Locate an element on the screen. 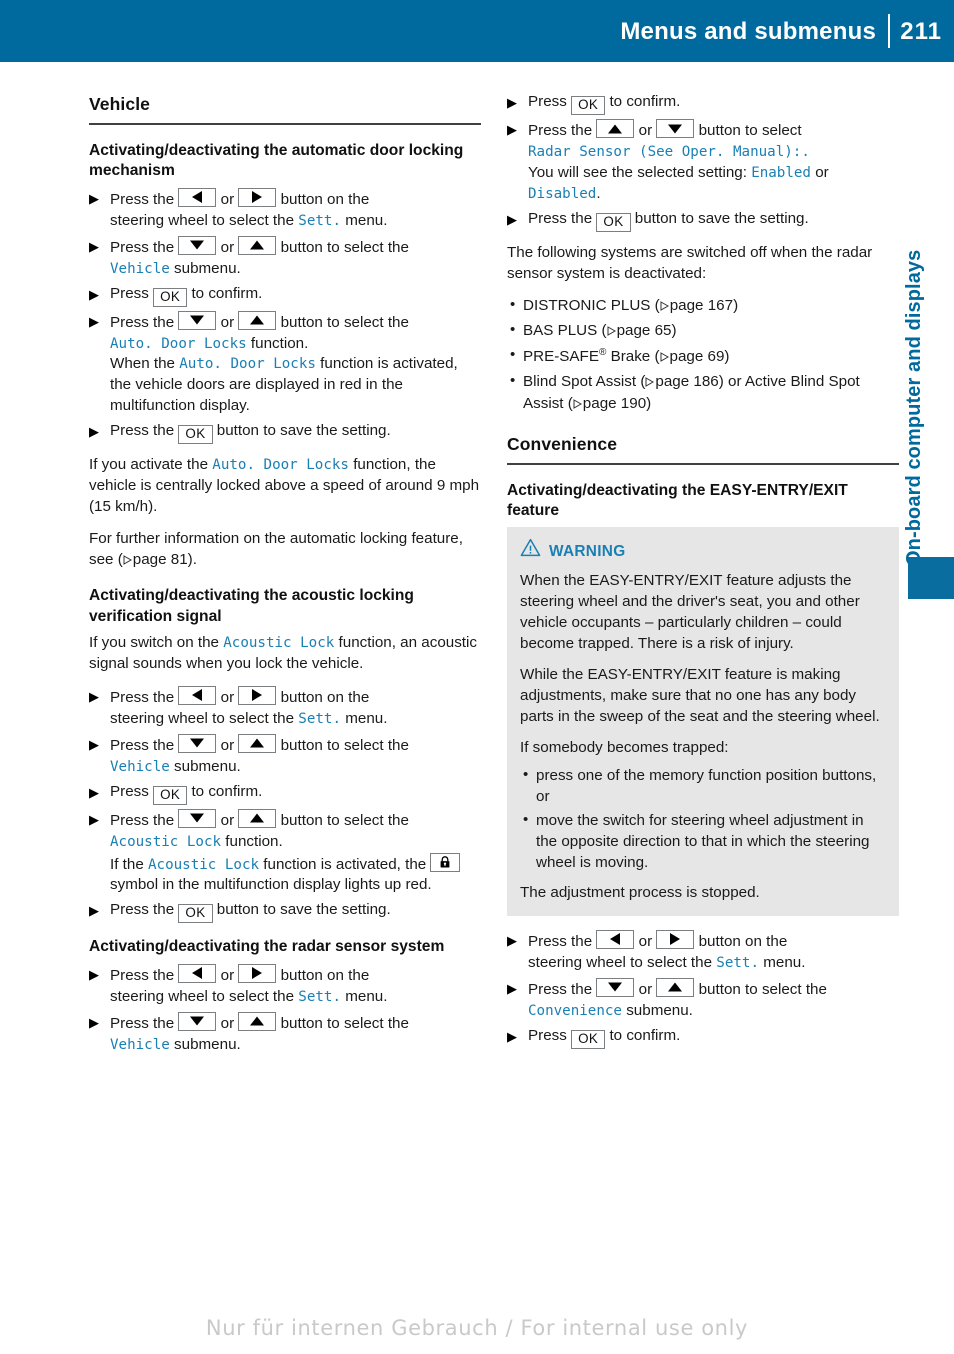 Image resolution: width=954 pixels, height=1354 pixels. page-reference: page 167 is located at coordinates (701, 305).